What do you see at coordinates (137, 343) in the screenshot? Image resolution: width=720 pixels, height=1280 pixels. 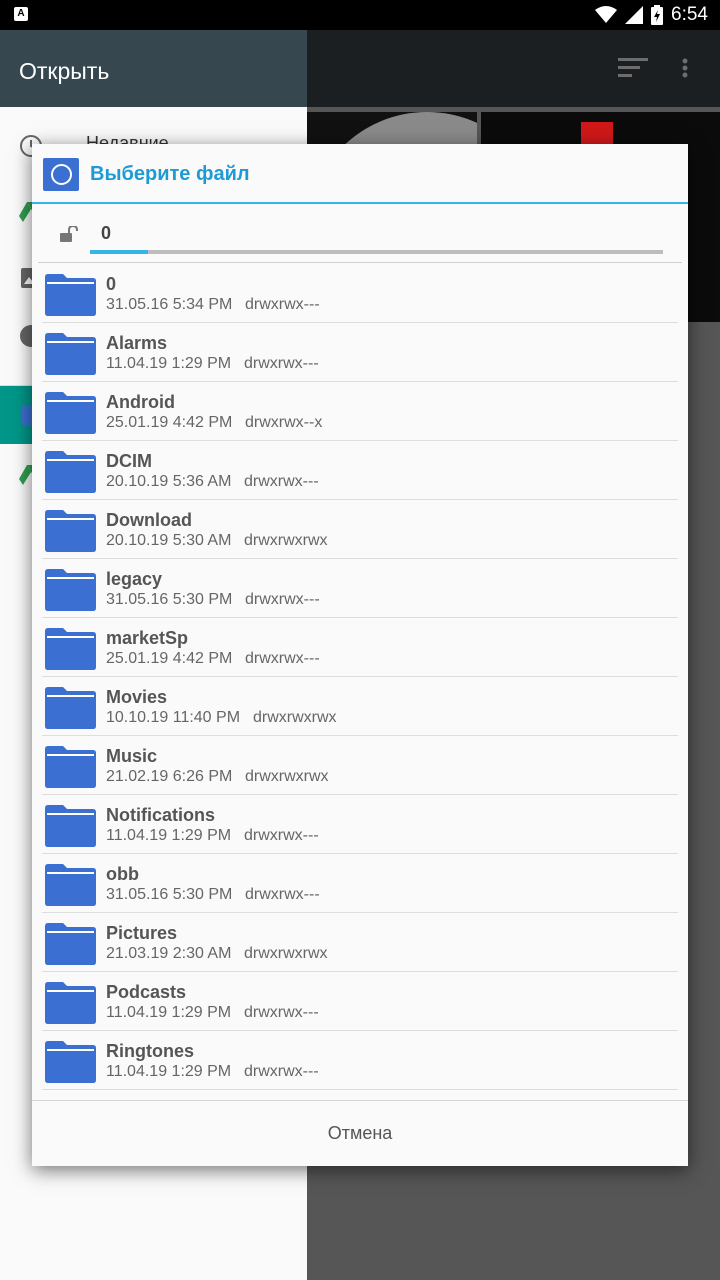 I see `file-name: Alarms` at bounding box center [137, 343].